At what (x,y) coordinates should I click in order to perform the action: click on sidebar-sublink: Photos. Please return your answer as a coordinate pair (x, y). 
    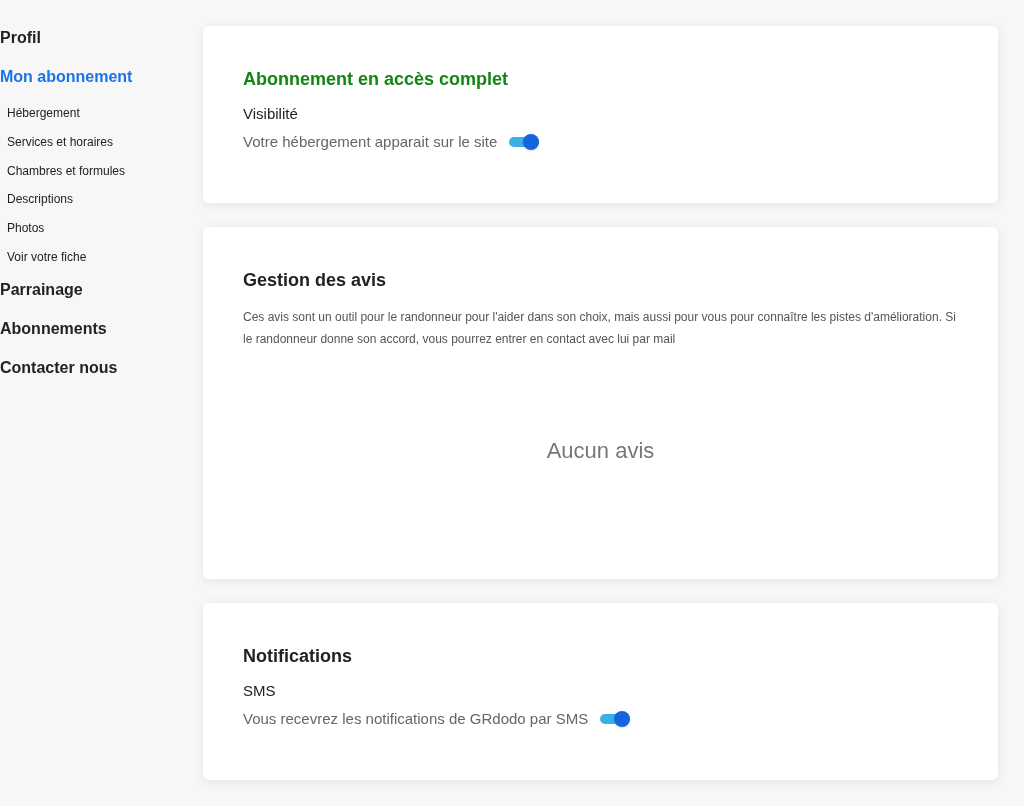
    Looking at the image, I should click on (90, 235).